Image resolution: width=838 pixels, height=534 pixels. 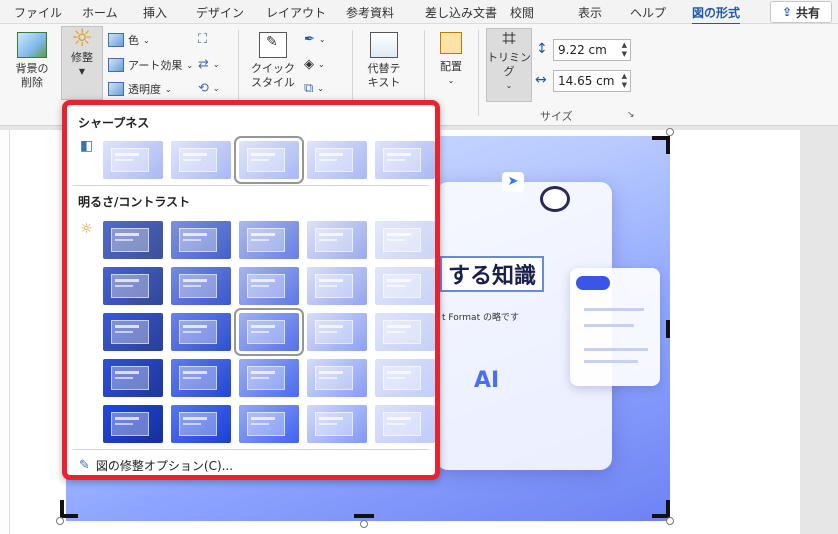 What do you see at coordinates (451, 43) in the screenshot?
I see `arrange-icon` at bounding box center [451, 43].